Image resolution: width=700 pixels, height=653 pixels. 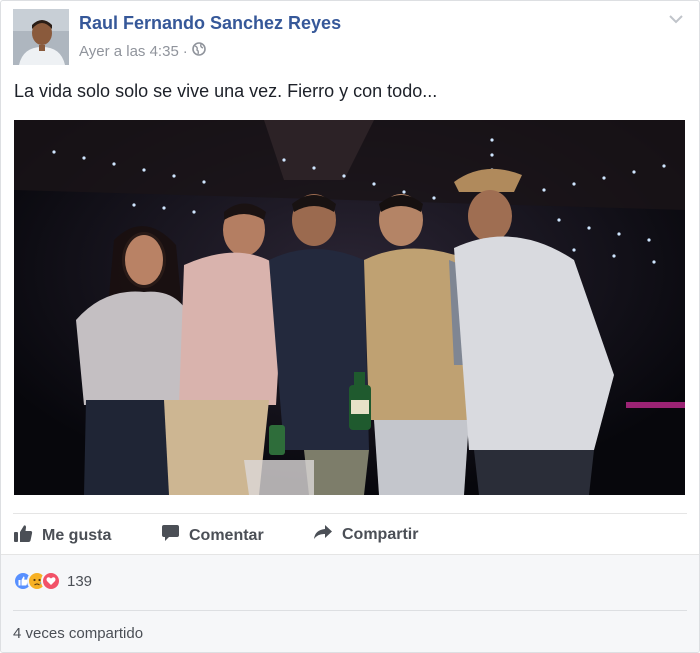 I want to click on chevron-down-icon, so click(x=676, y=19).